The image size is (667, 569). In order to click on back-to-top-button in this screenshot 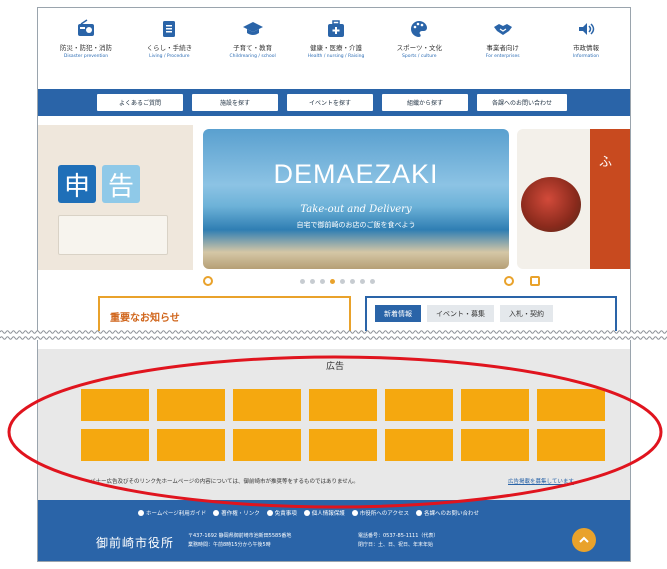, I will do `click(584, 540)`.